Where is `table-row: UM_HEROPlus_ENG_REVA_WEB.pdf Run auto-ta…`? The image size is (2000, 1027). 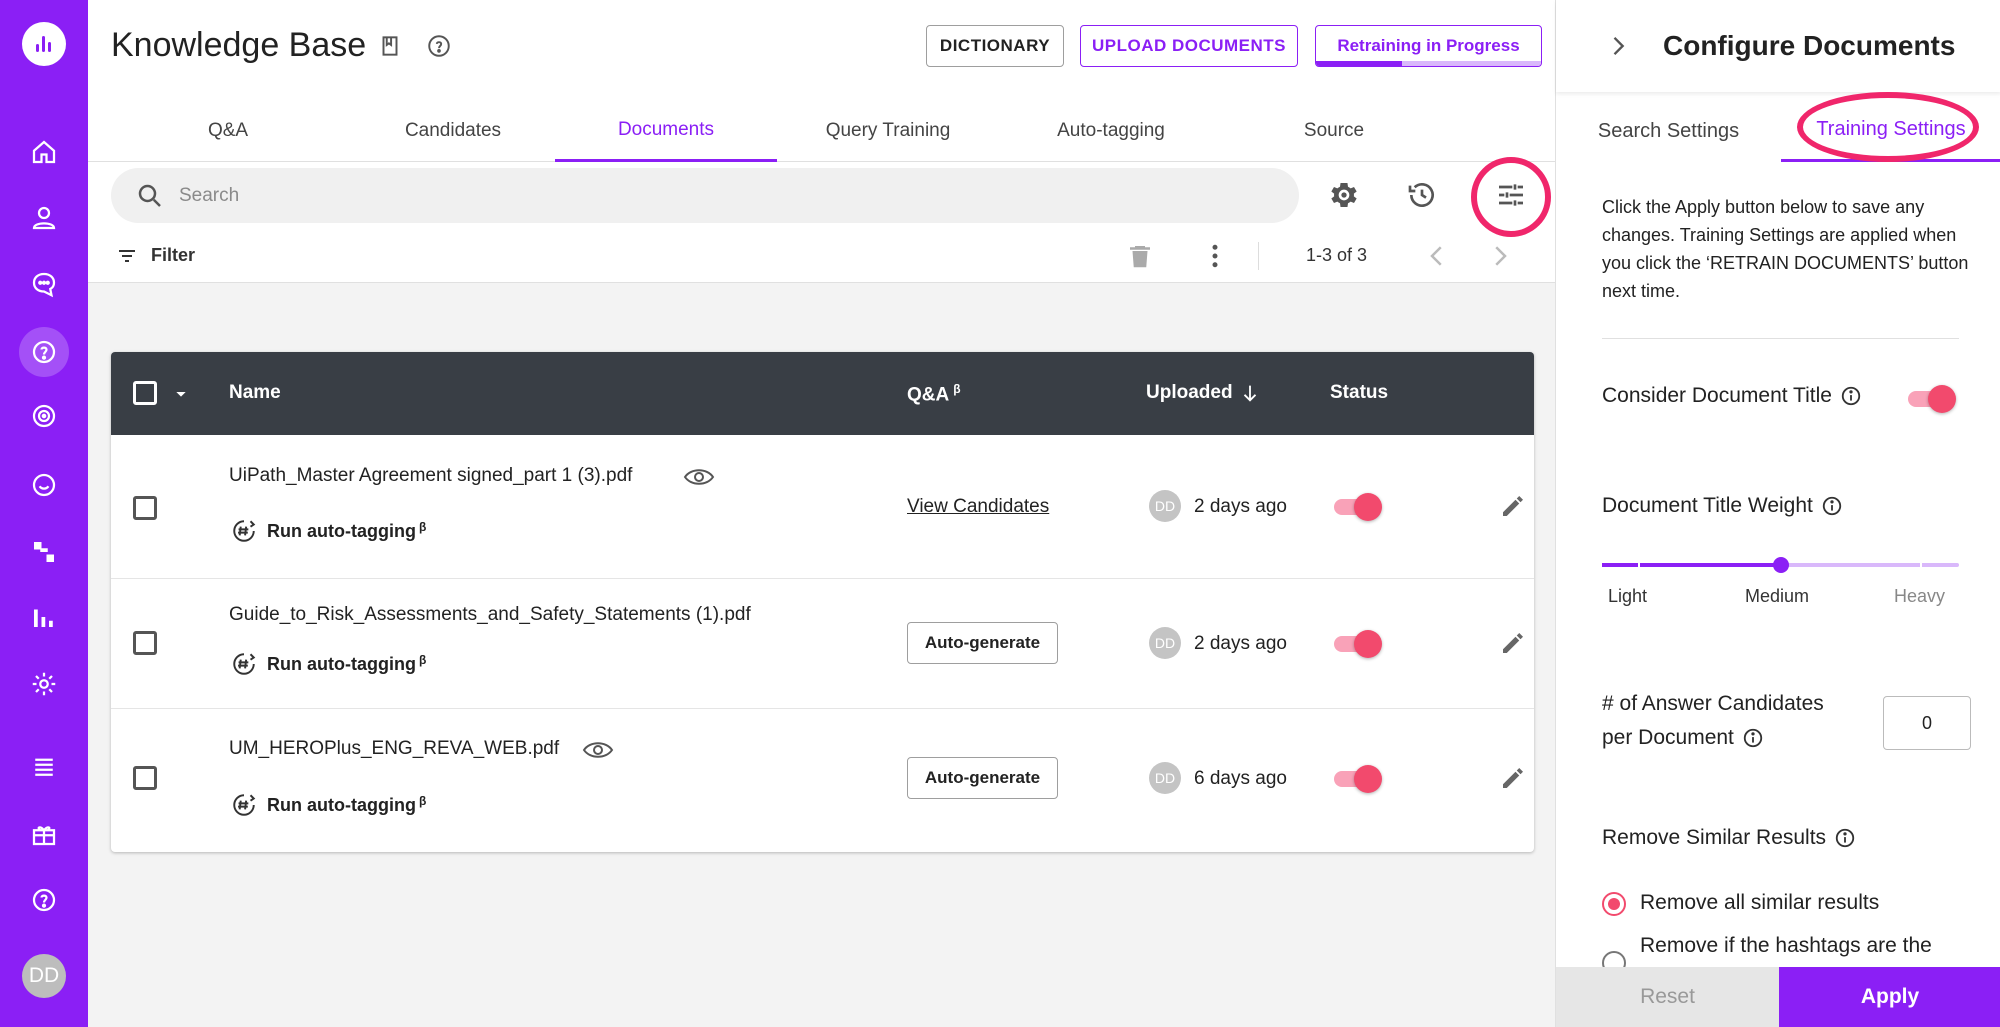 table-row: UM_HEROPlus_ENG_REVA_WEB.pdf Run auto-ta… is located at coordinates (822, 780).